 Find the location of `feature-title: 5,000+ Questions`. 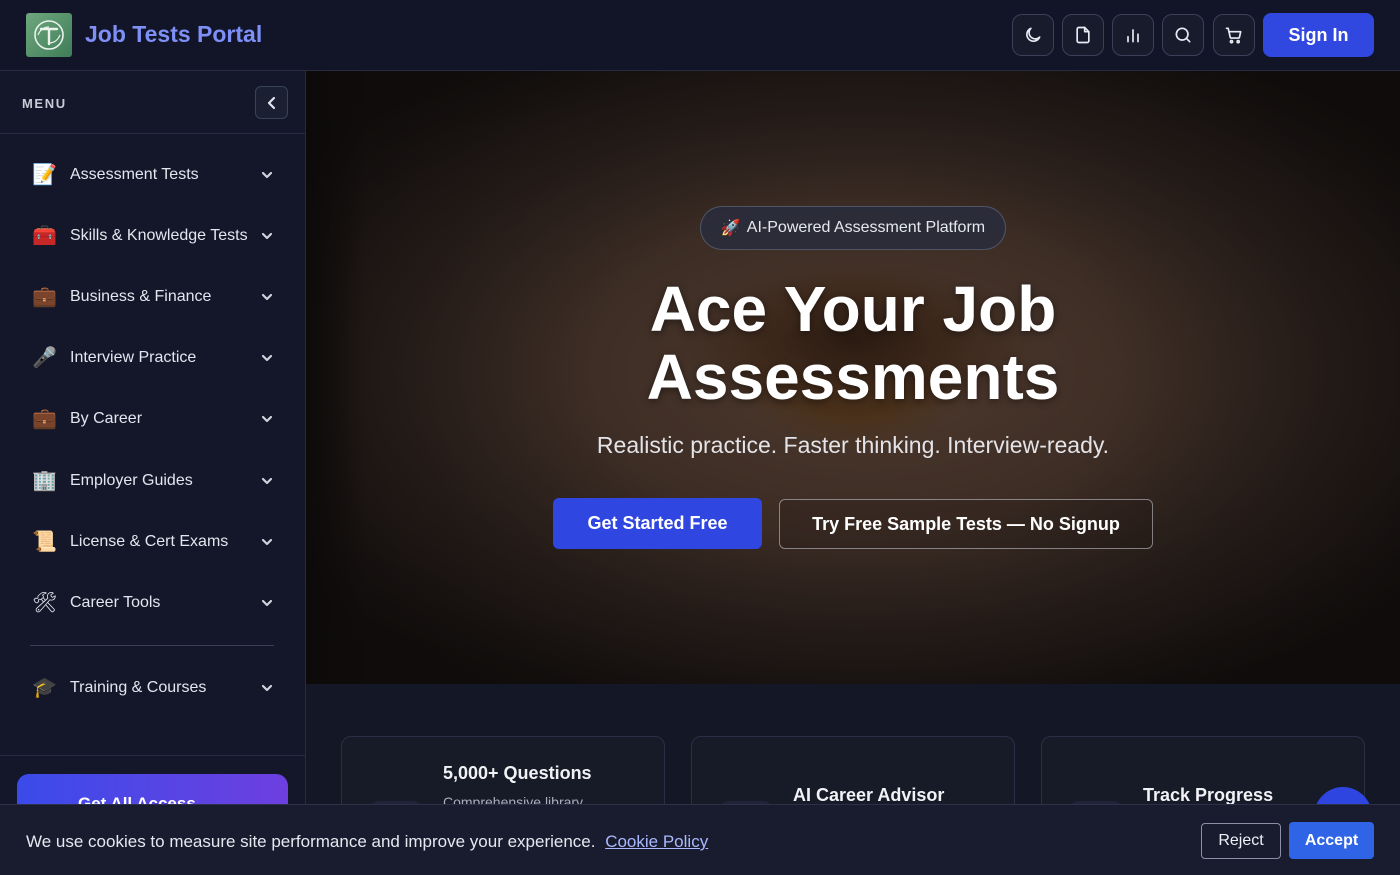

feature-title: 5,000+ Questions is located at coordinates (517, 773).